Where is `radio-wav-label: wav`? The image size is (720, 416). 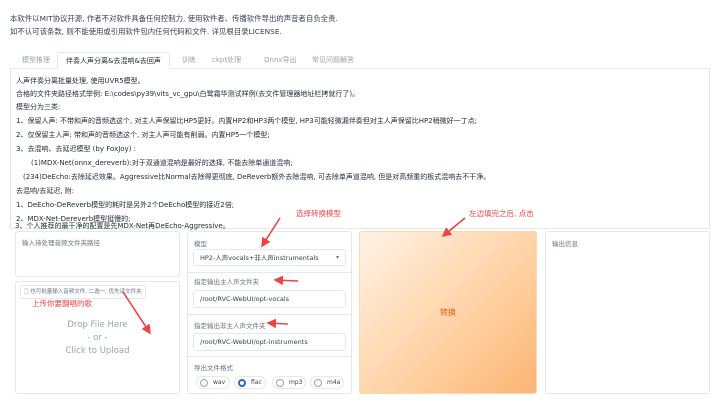
radio-wav-label: wav is located at coordinates (219, 382).